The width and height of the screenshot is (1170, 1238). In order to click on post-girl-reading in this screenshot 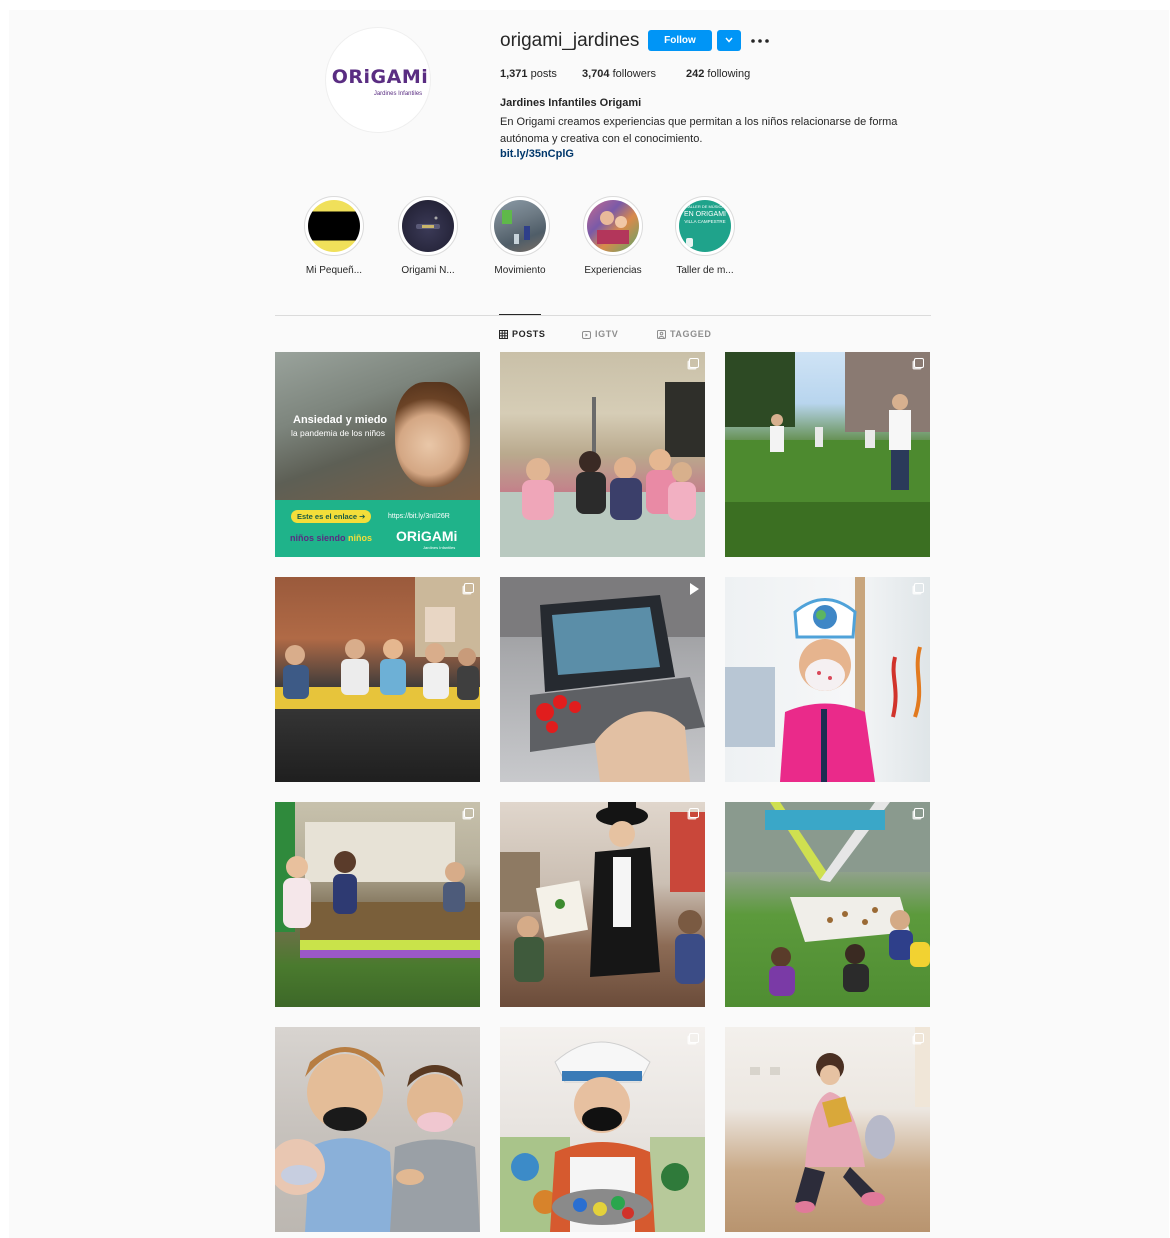, I will do `click(827, 1129)`.